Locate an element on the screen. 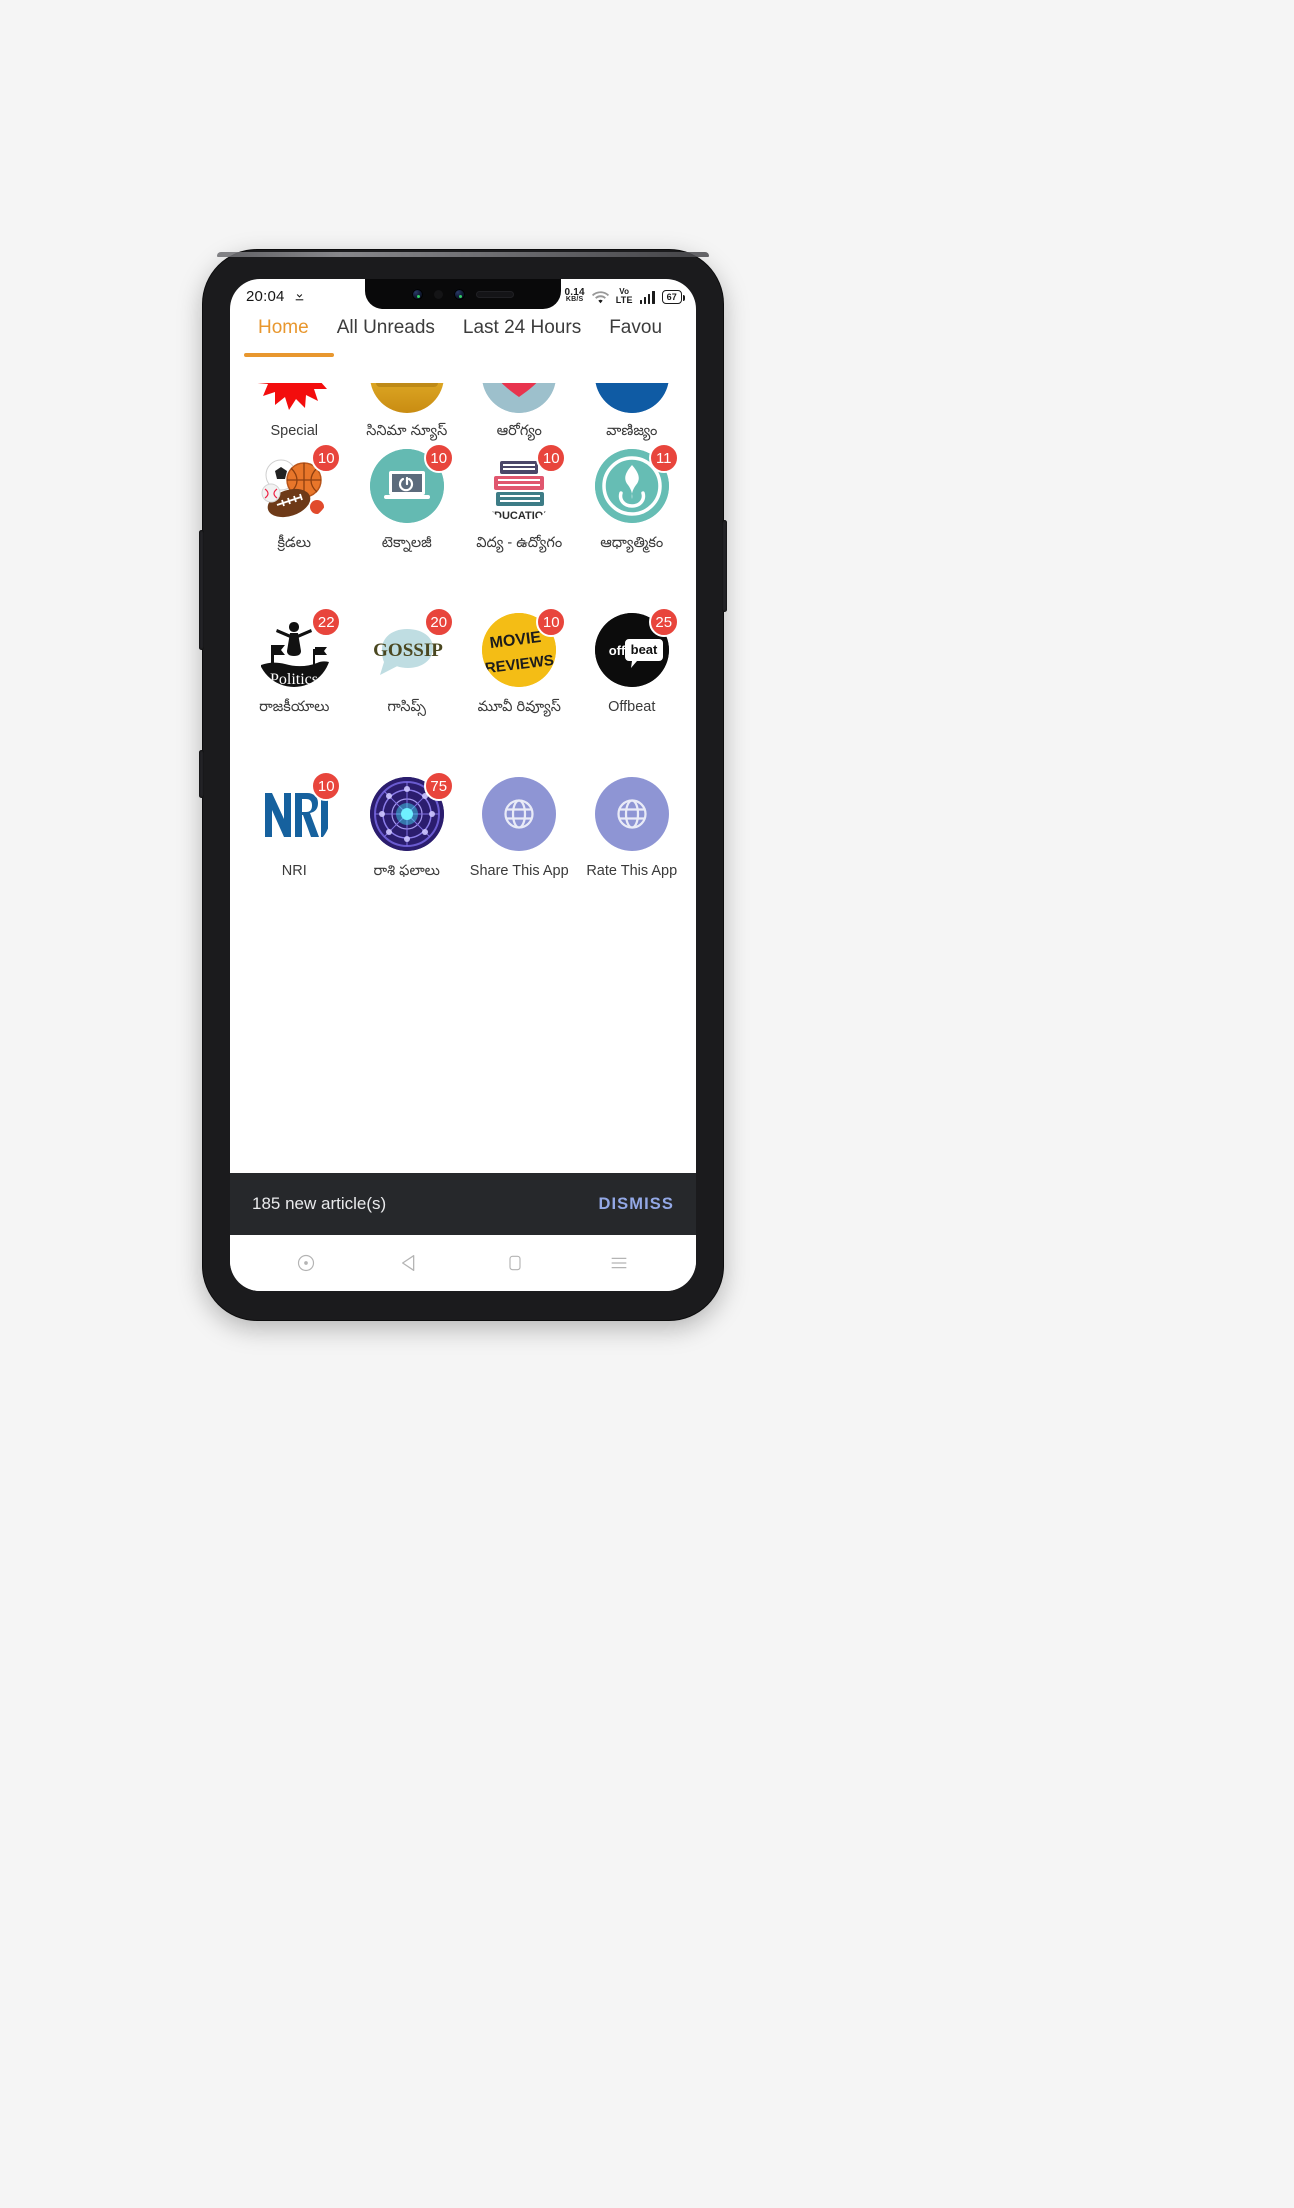 This screenshot has width=1294, height=2208. health-heart-icon is located at coordinates (519, 398).